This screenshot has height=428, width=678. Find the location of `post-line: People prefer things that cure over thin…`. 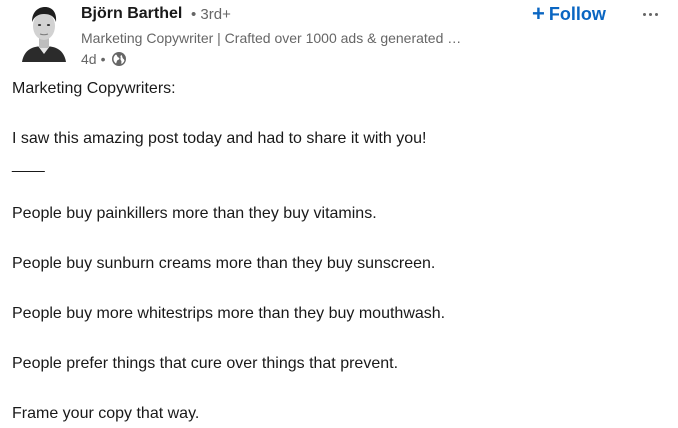

post-line: People prefer things that cure over thin… is located at coordinates (205, 363).